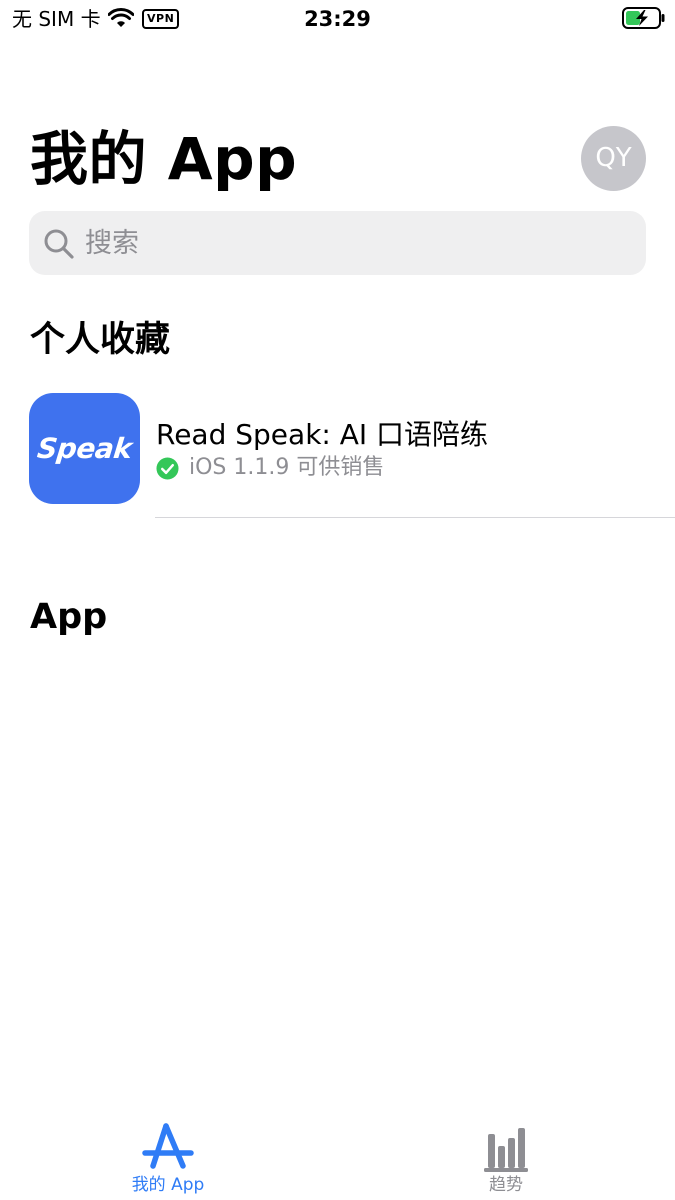  I want to click on tab-trends-label: 趋势, so click(506, 1185).